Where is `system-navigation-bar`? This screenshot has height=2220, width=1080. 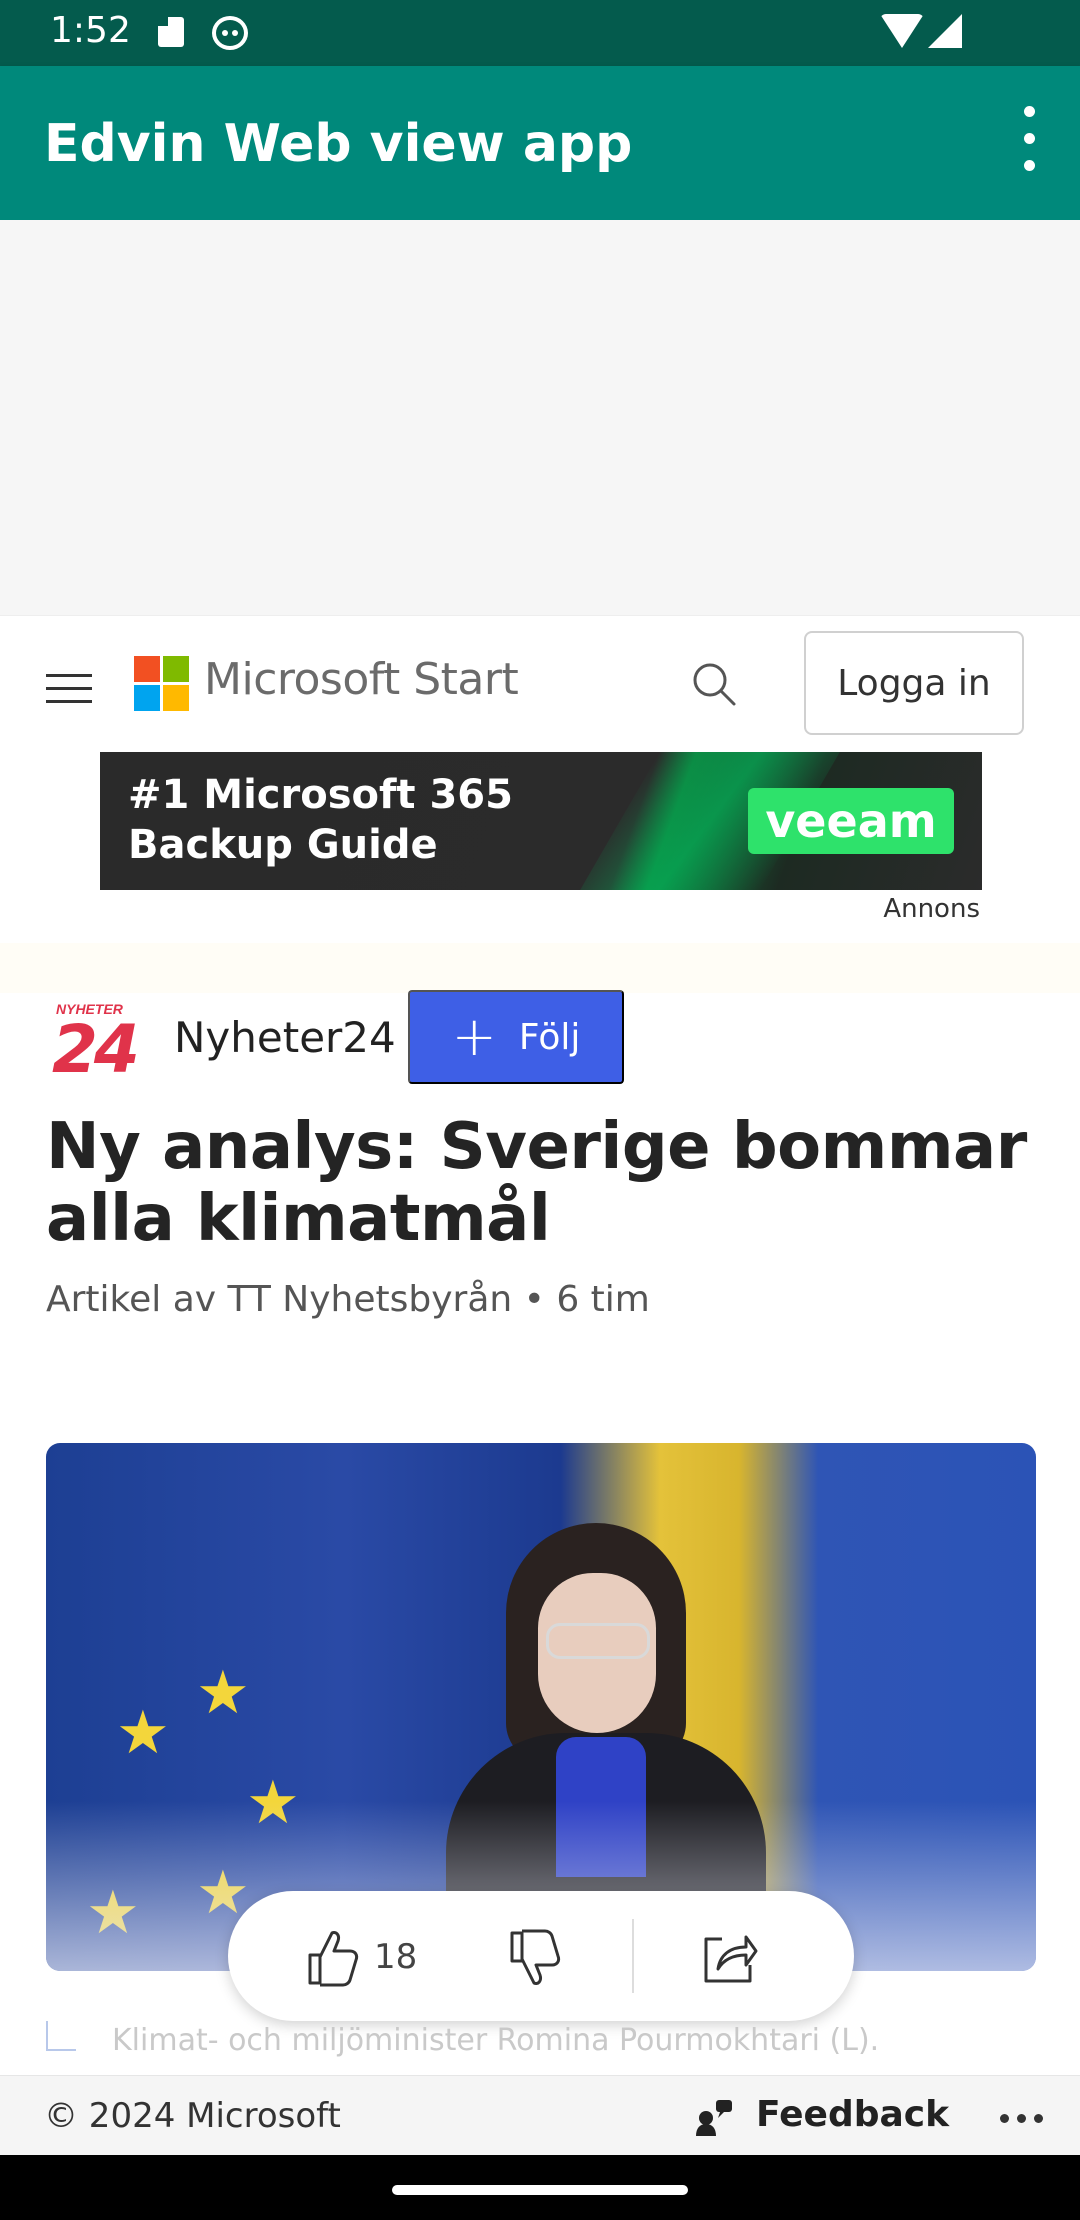
system-navigation-bar is located at coordinates (540, 2187).